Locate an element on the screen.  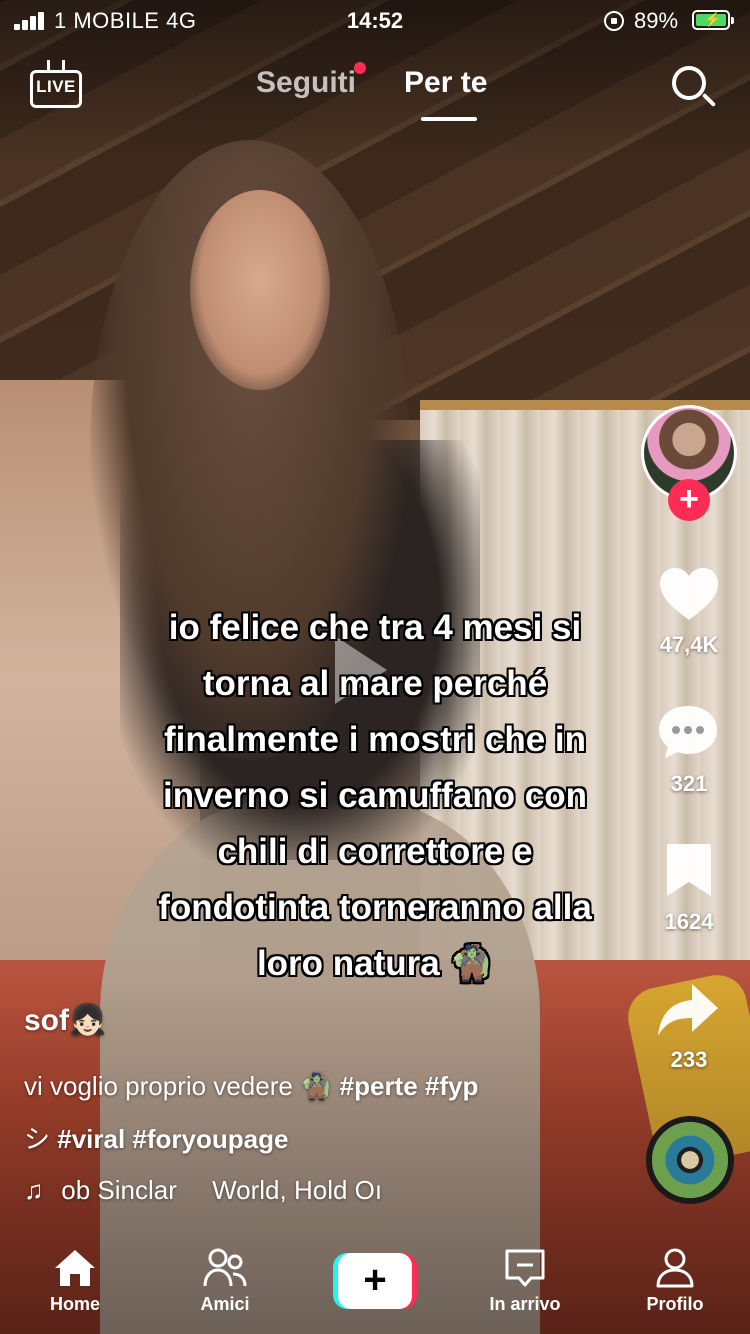
tab-for-you-label: Per te is located at coordinates (446, 82).